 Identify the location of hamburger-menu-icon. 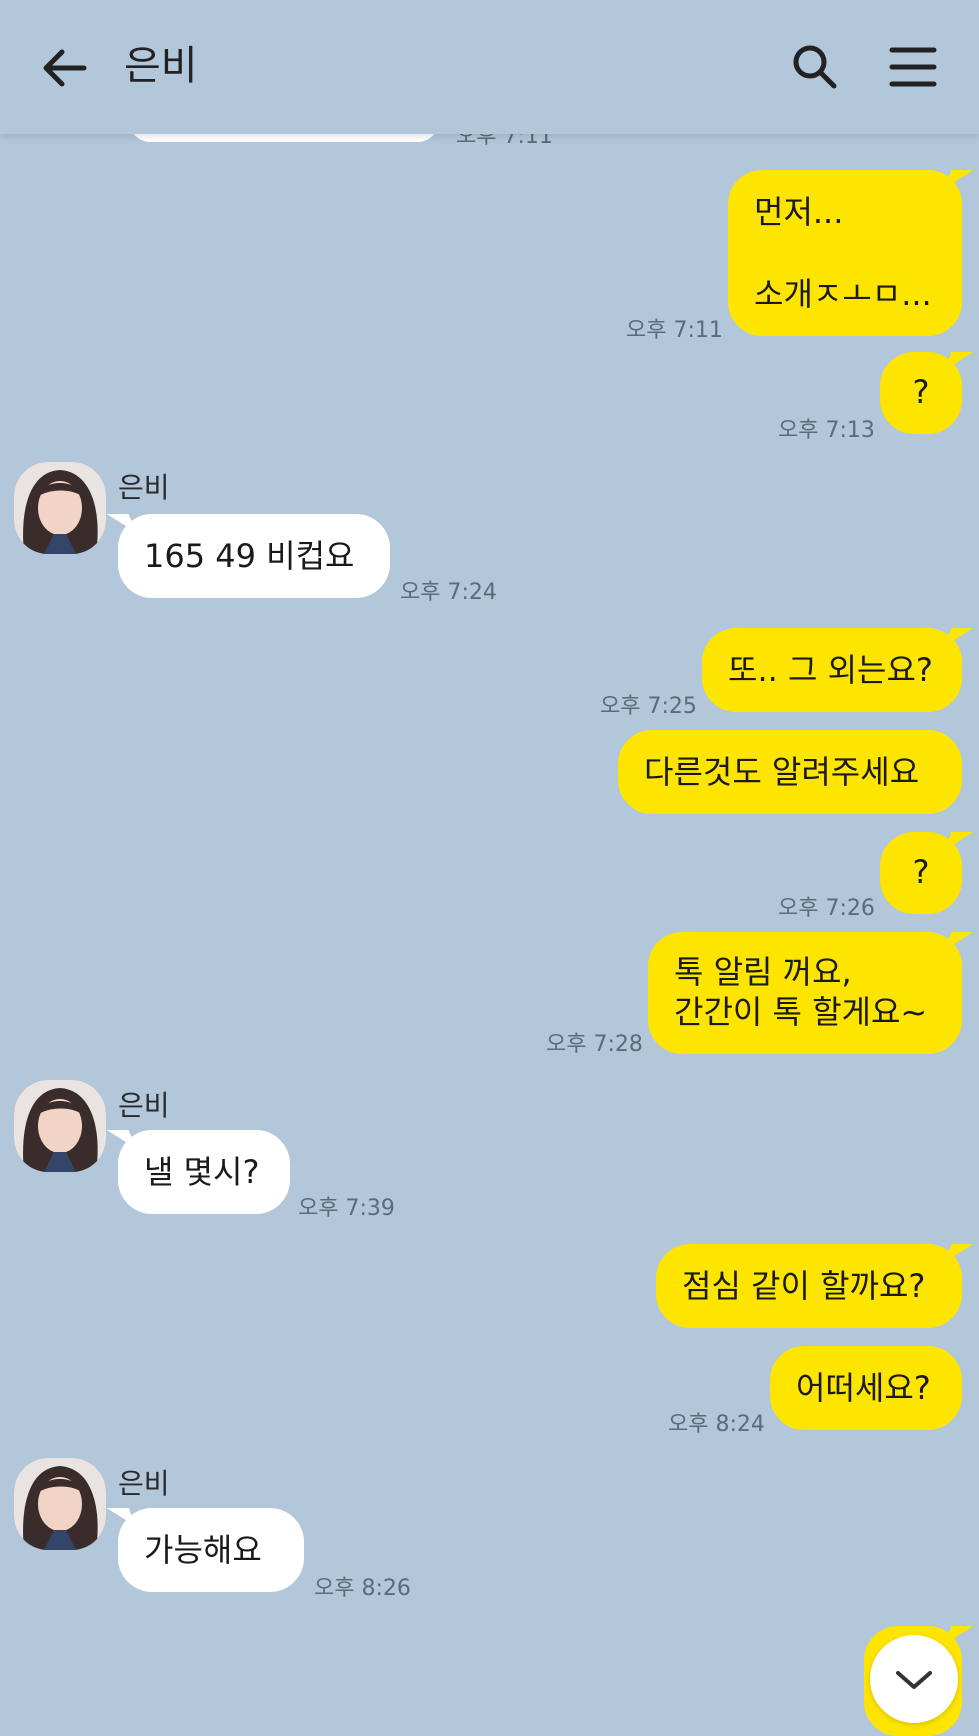
(913, 67).